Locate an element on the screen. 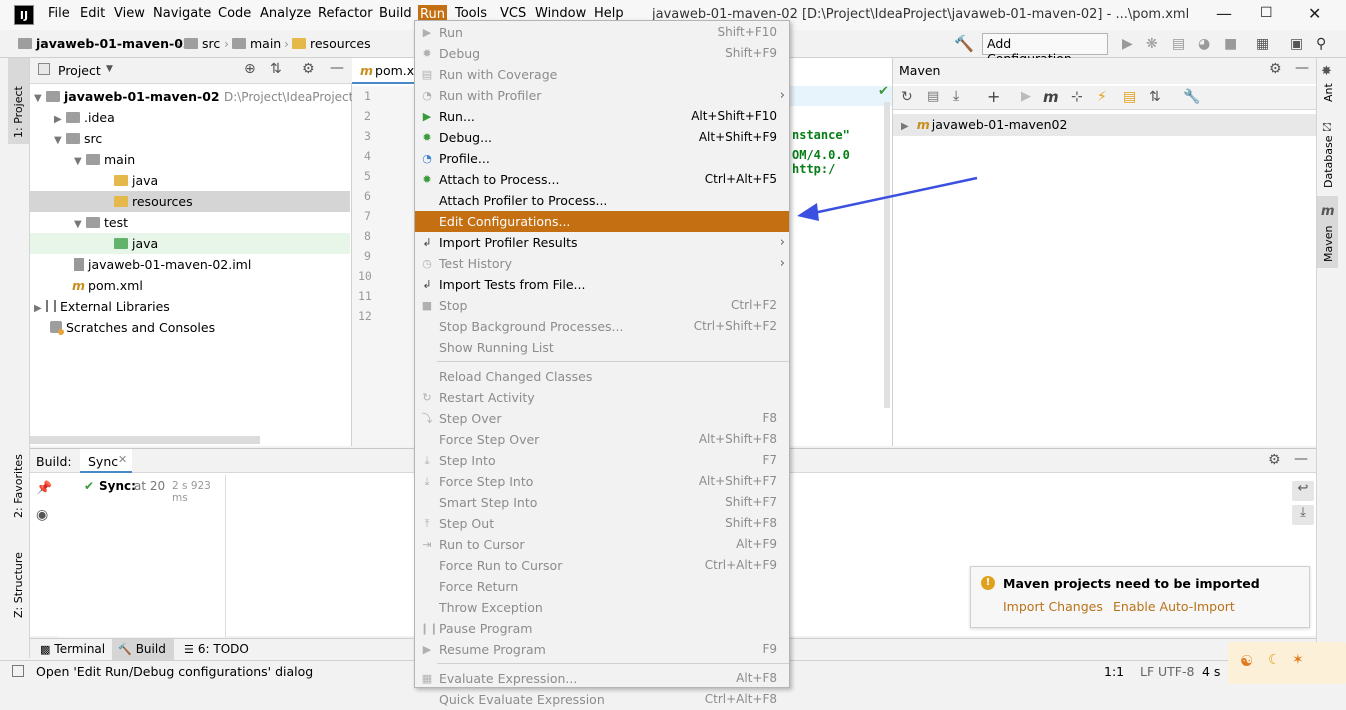 The image size is (1346, 710). intellij-app-icon: IJ is located at coordinates (24, 15).